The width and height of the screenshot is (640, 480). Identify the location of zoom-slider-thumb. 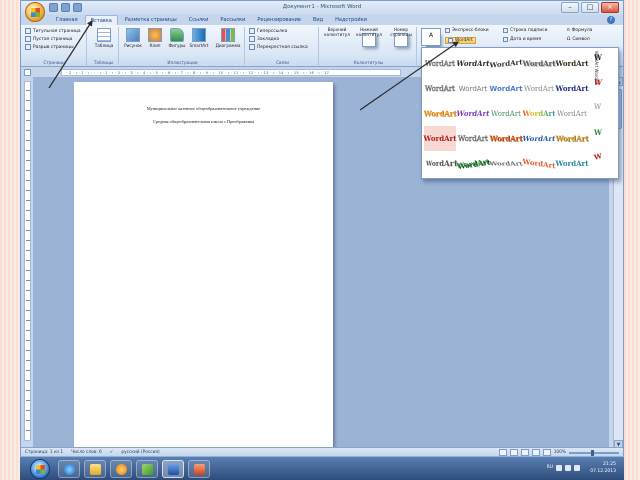
(592, 452).